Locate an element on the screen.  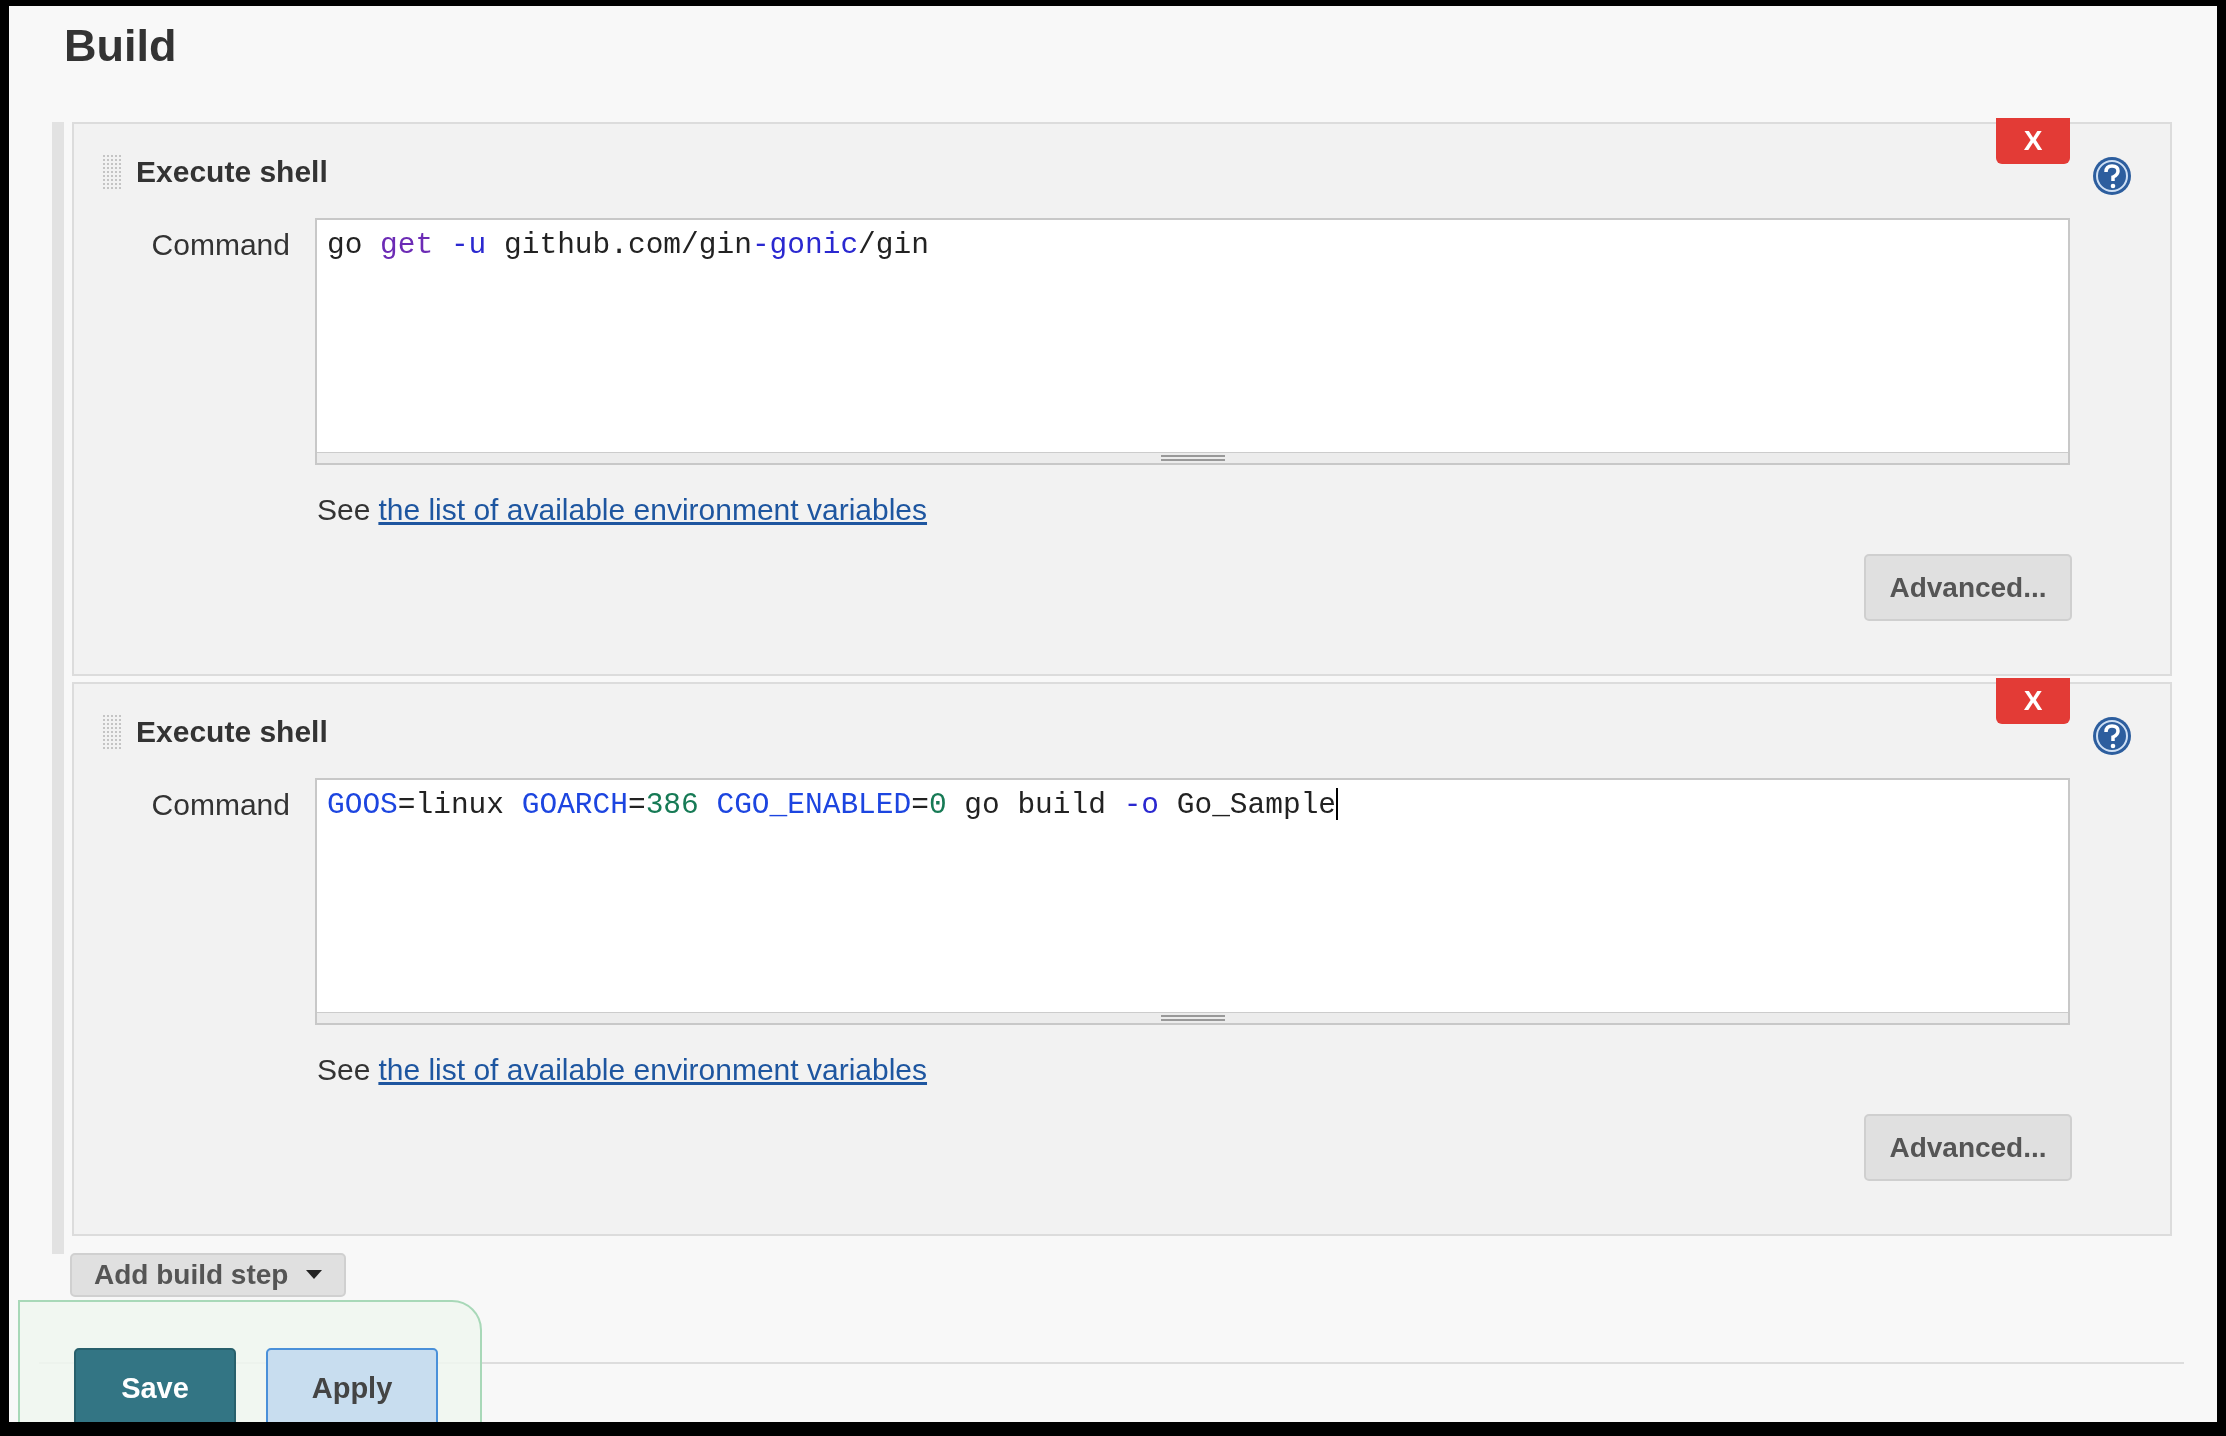
section-heading: Build is located at coordinates (121, 46).